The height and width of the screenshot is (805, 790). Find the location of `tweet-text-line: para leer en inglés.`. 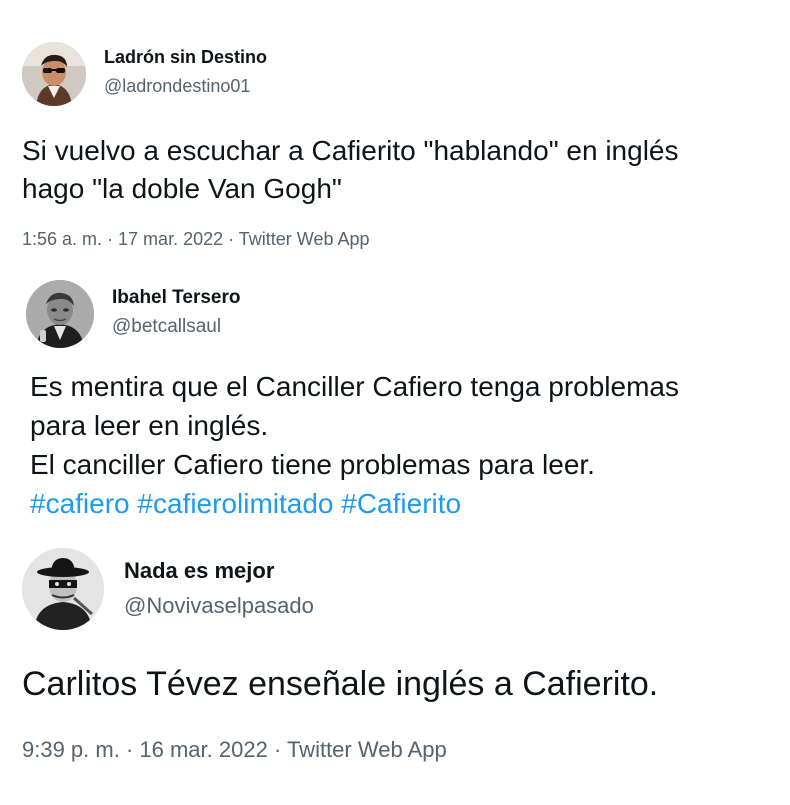

tweet-text-line: para leer en inglés. is located at coordinates (149, 425).